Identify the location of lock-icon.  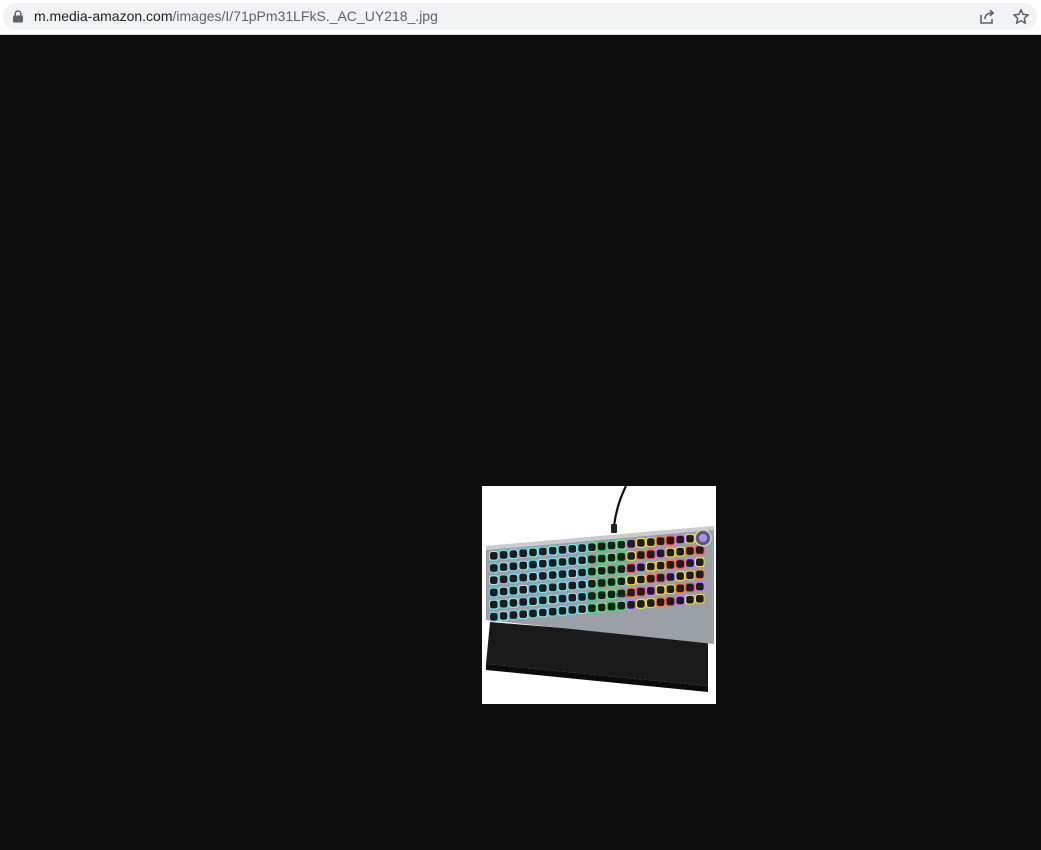
(18, 16).